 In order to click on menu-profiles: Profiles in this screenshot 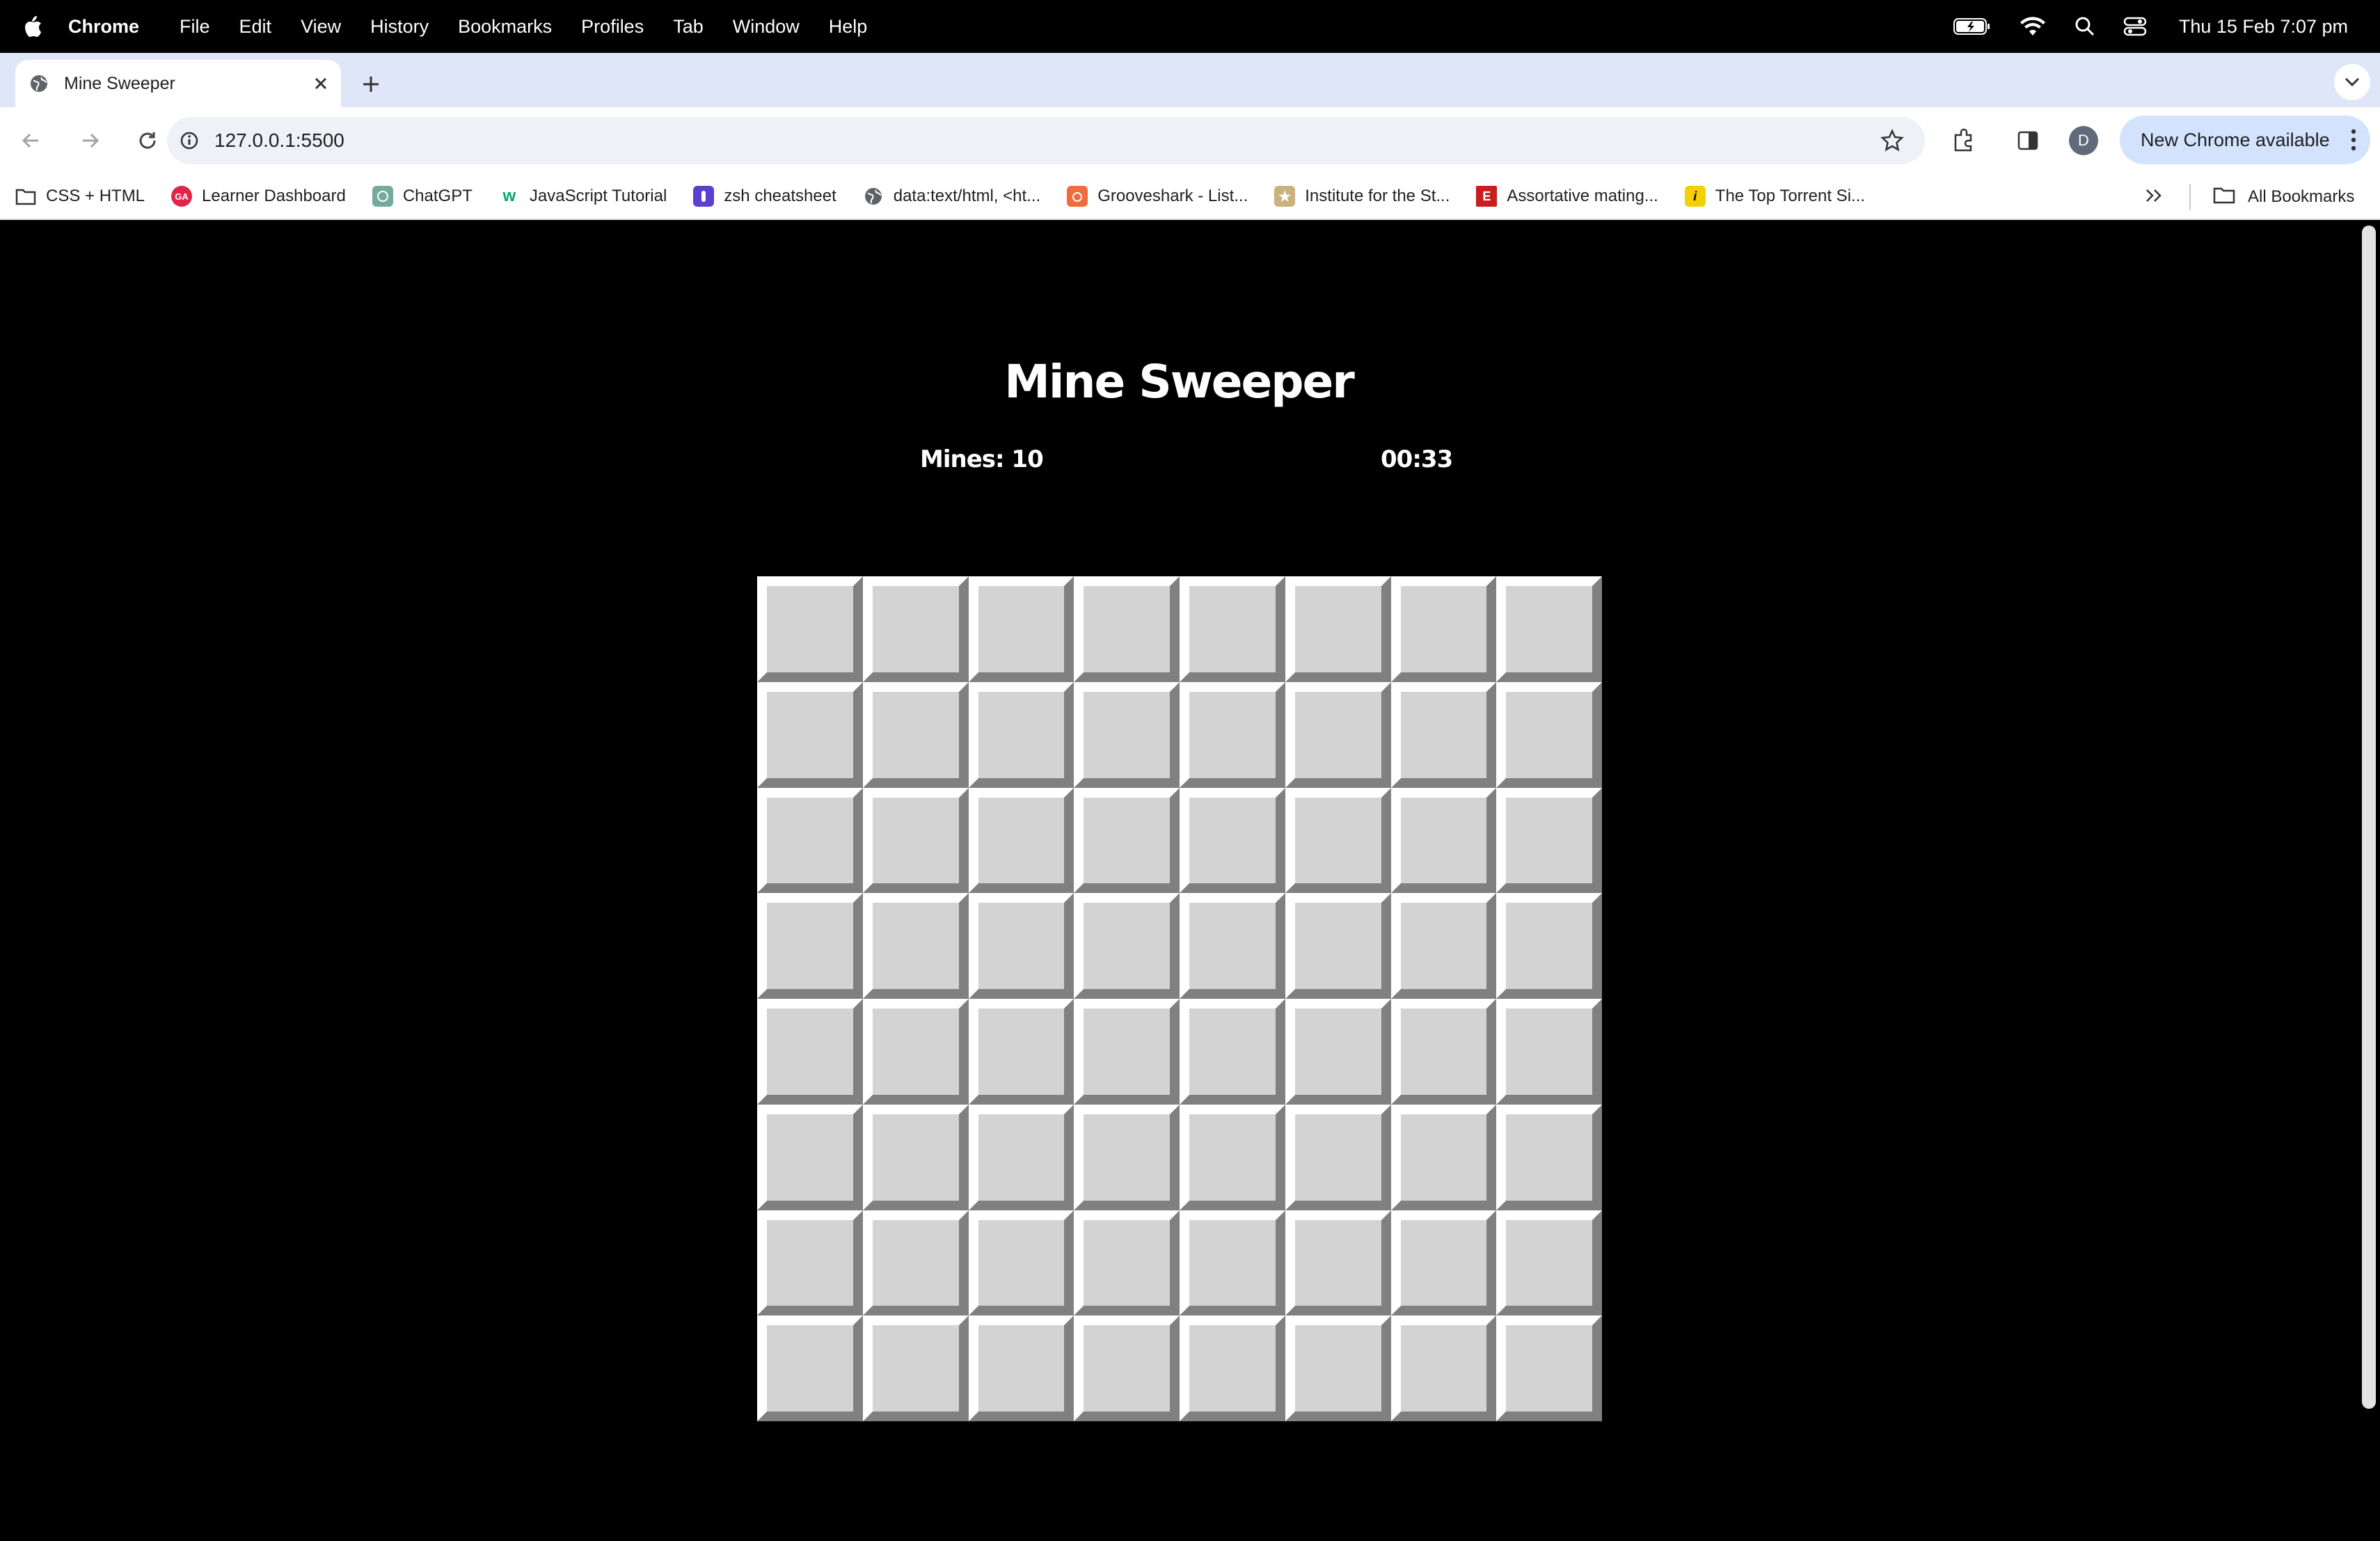, I will do `click(612, 27)`.